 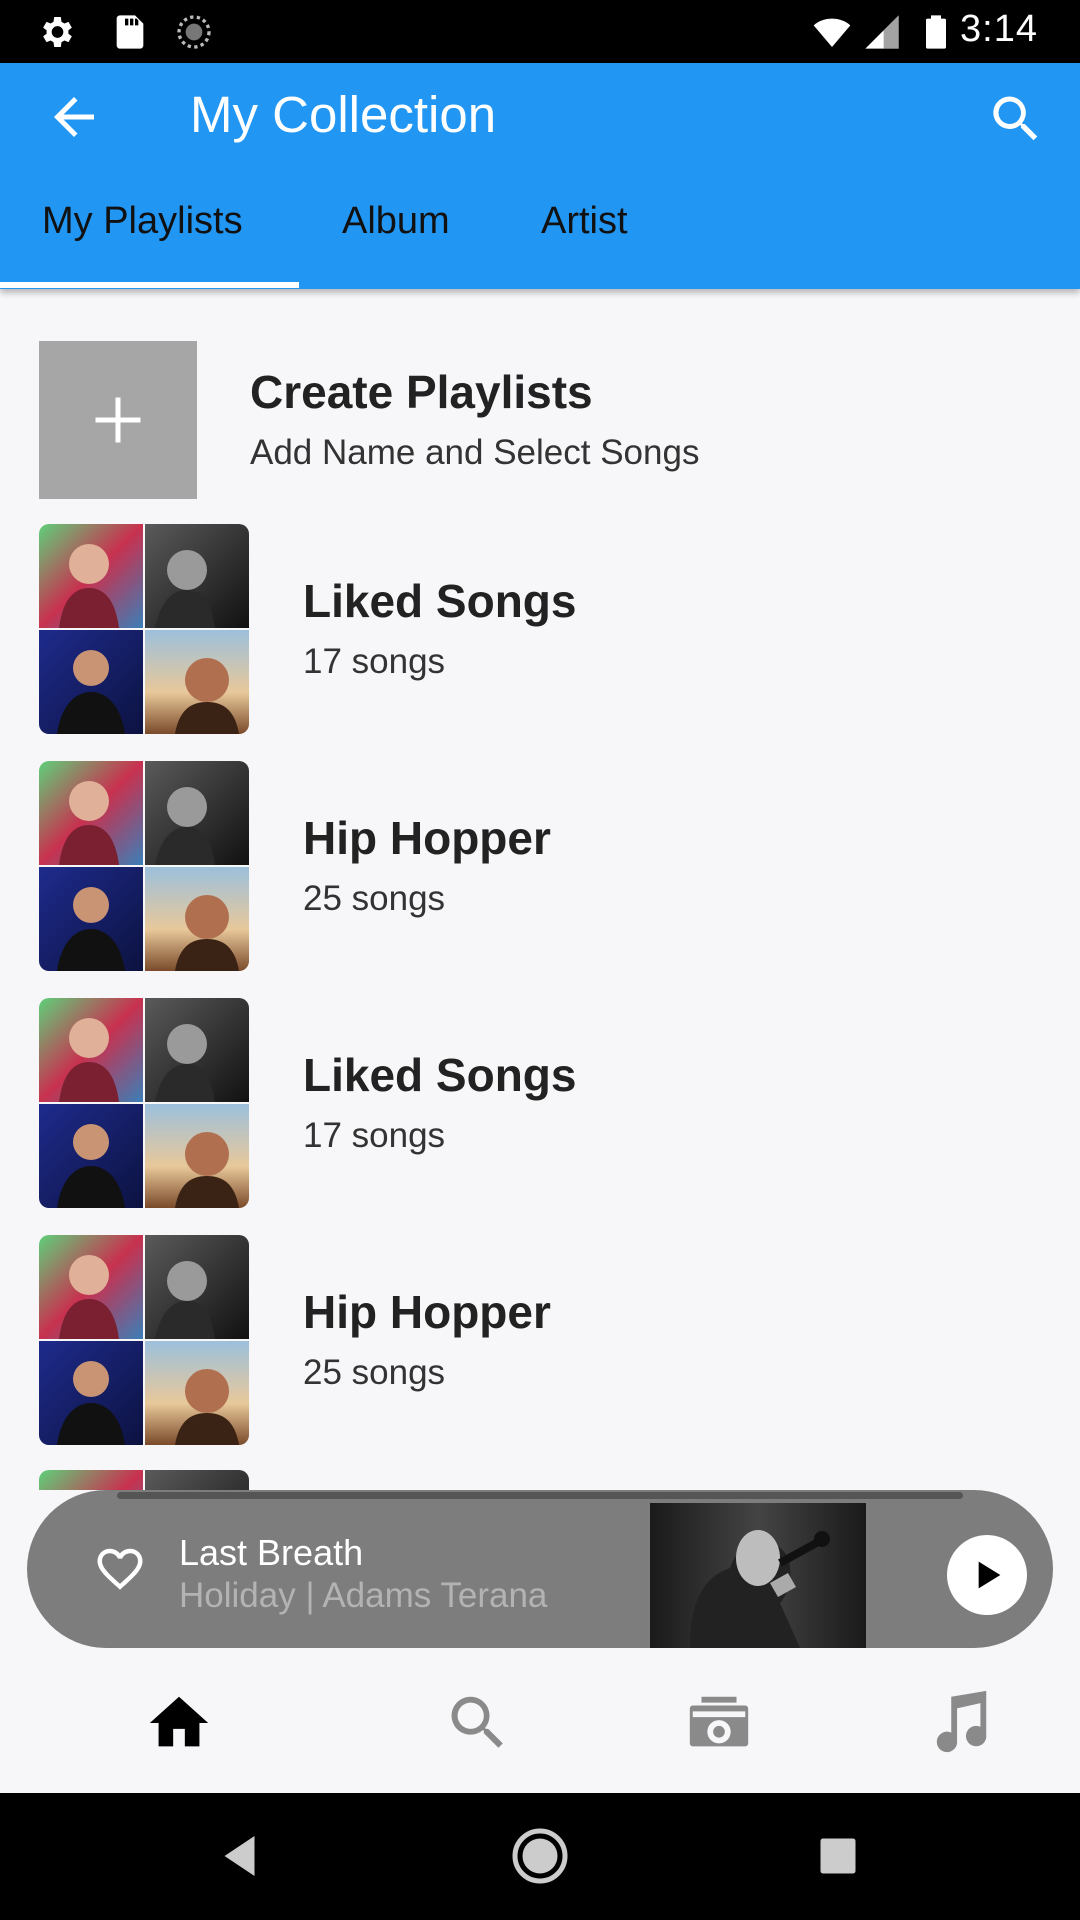 What do you see at coordinates (832, 32) in the screenshot?
I see `wifi-icon` at bounding box center [832, 32].